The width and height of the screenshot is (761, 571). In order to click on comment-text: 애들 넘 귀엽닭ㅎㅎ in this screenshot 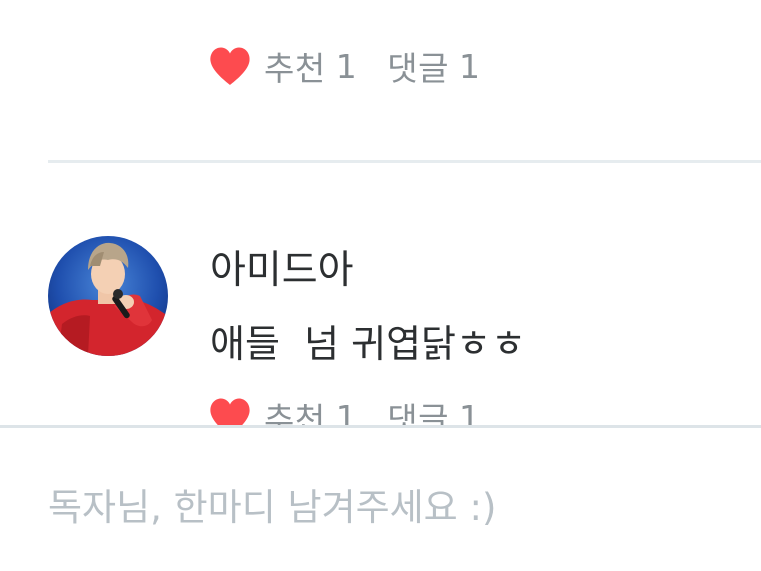, I will do `click(368, 344)`.